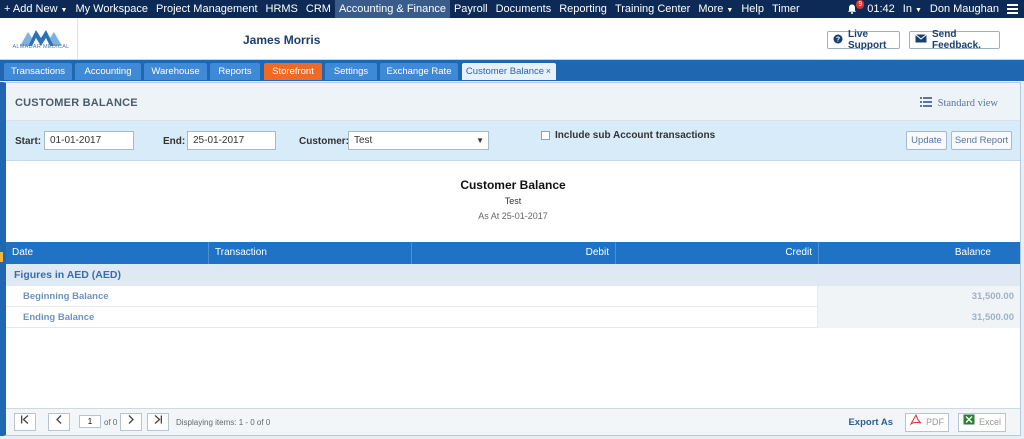  I want to click on row-label: Beginning Balance, so click(66, 296).